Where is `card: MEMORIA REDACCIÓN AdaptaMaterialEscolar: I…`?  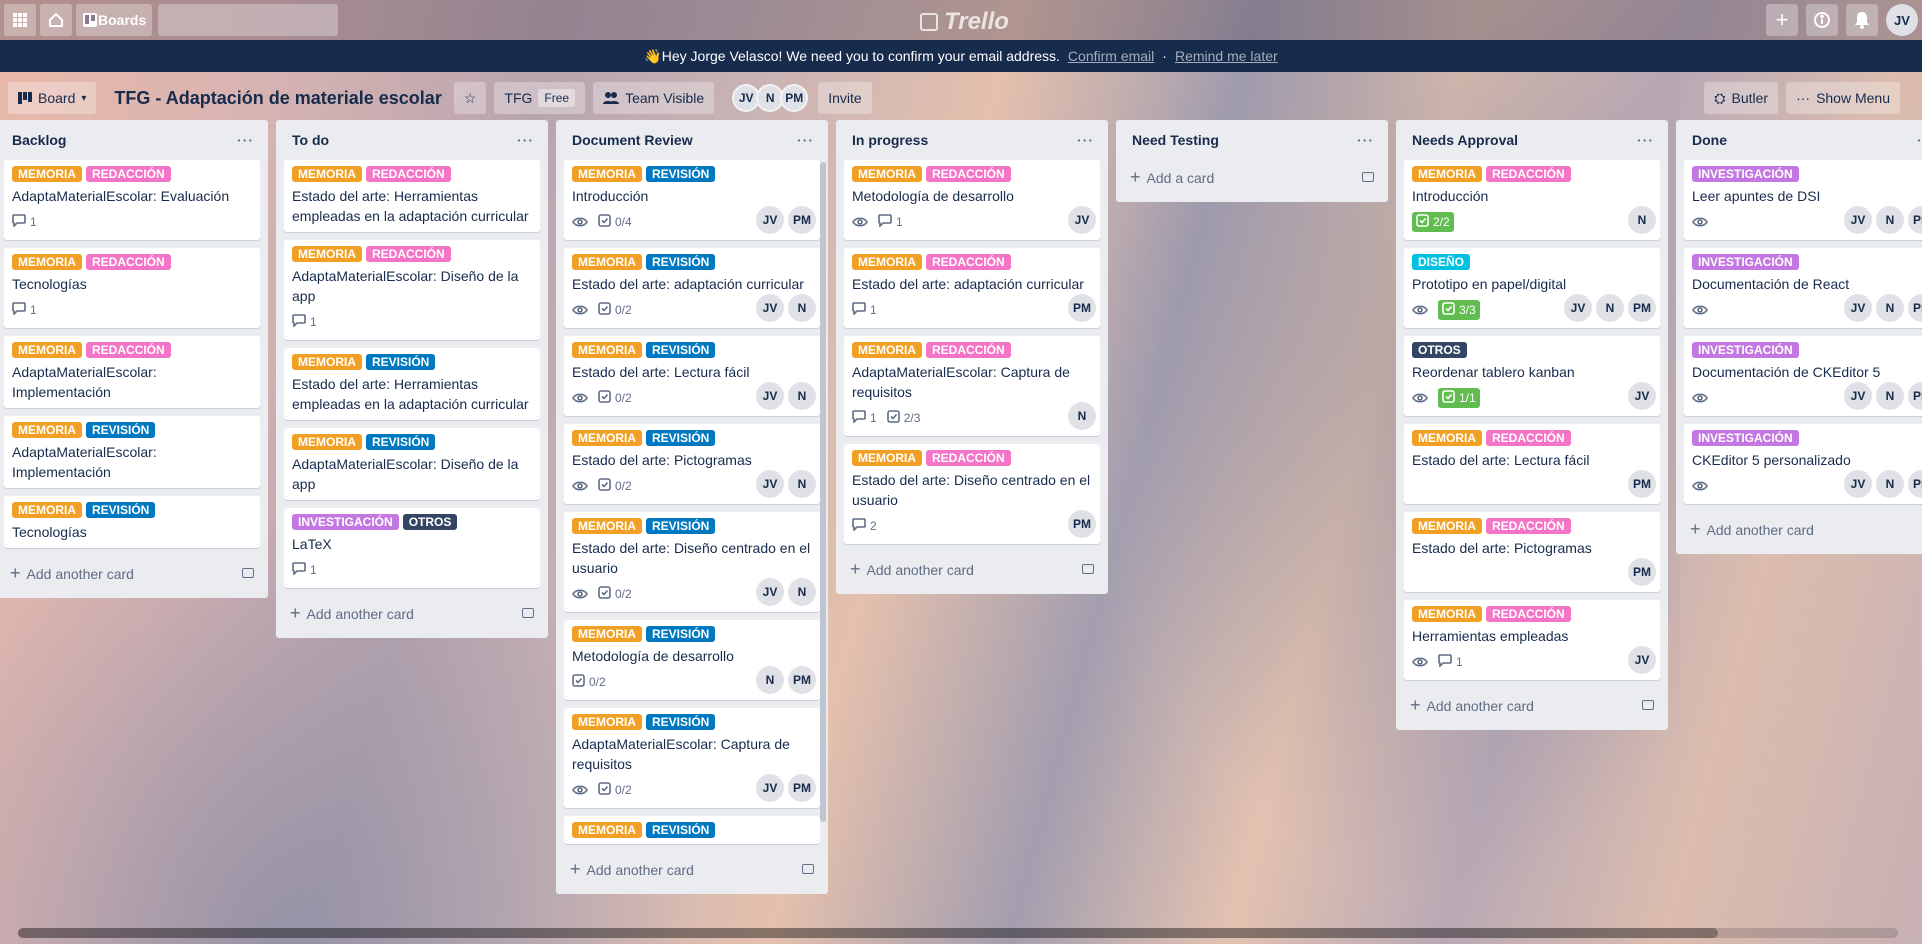 card: MEMORIA REDACCIÓN AdaptaMaterialEscolar: I… is located at coordinates (132, 372).